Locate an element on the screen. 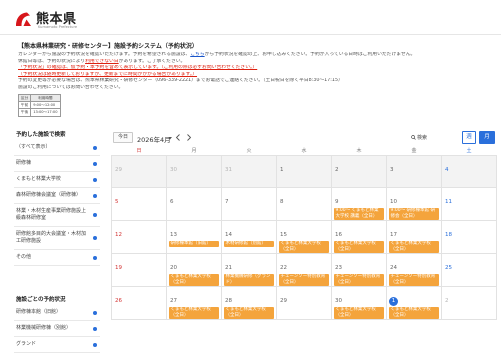 This screenshot has width=501, height=356. day-cell: 15 くまもと林業大学校（全日） is located at coordinates (304, 236).